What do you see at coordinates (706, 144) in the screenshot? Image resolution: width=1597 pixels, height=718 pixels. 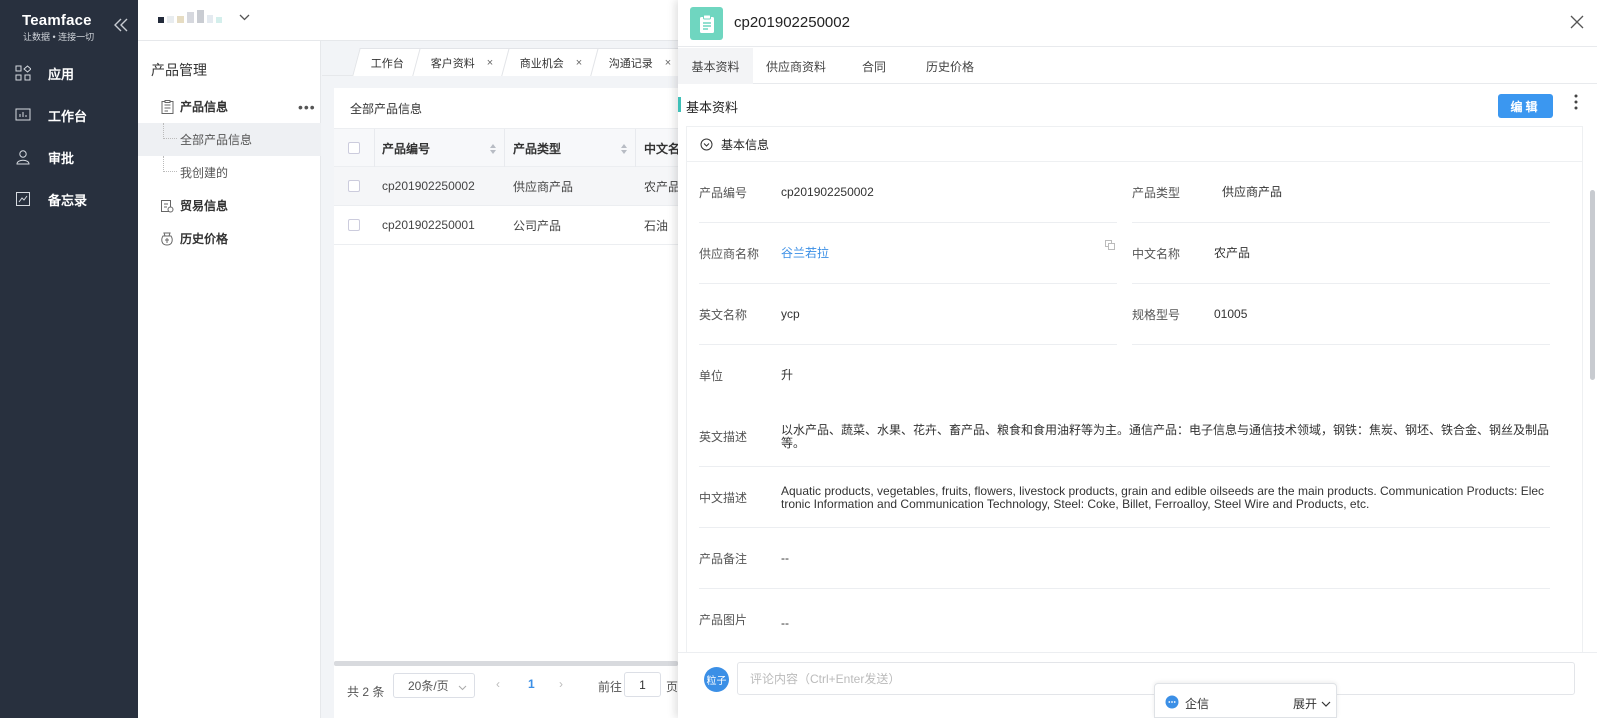 I see `collapse-circle-icon` at bounding box center [706, 144].